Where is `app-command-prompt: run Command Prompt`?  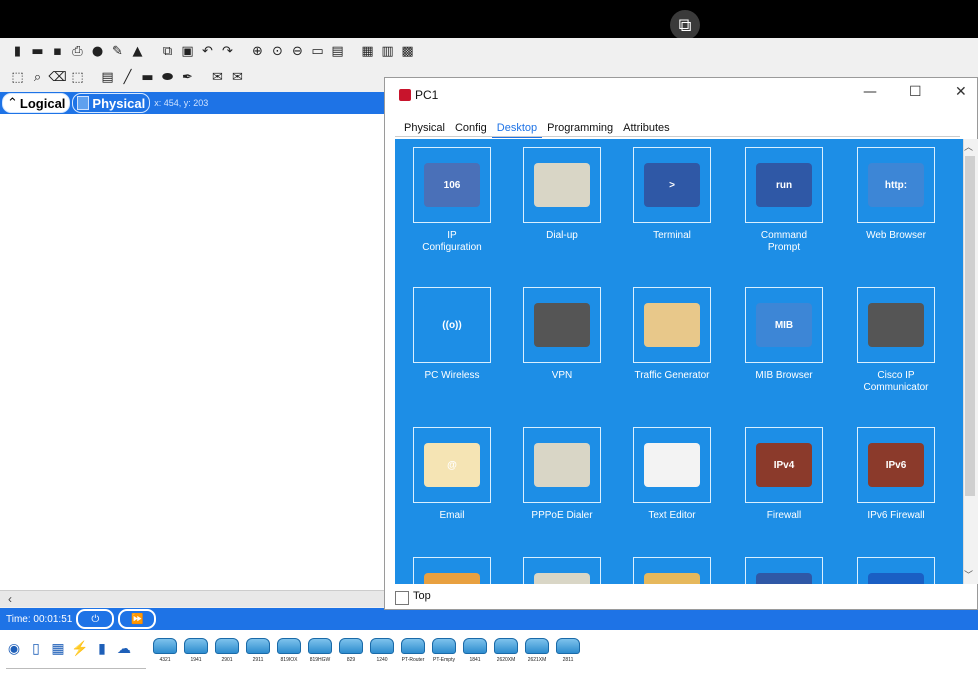 app-command-prompt: run Command Prompt is located at coordinates (784, 200).